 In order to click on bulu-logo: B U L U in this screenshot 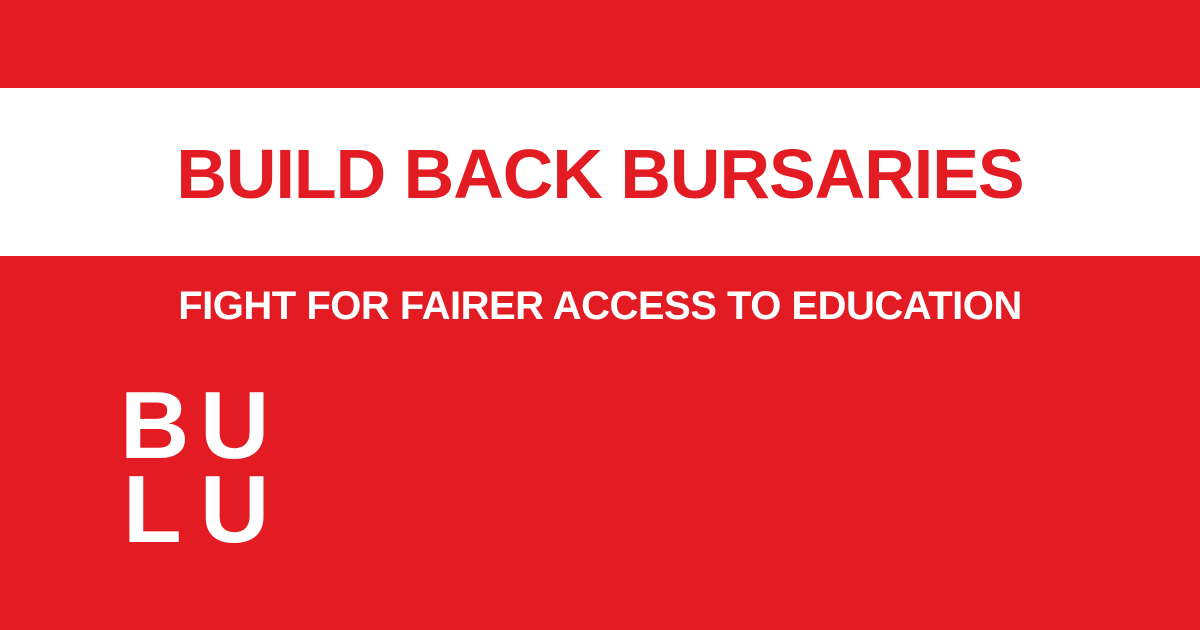, I will do `click(200, 468)`.